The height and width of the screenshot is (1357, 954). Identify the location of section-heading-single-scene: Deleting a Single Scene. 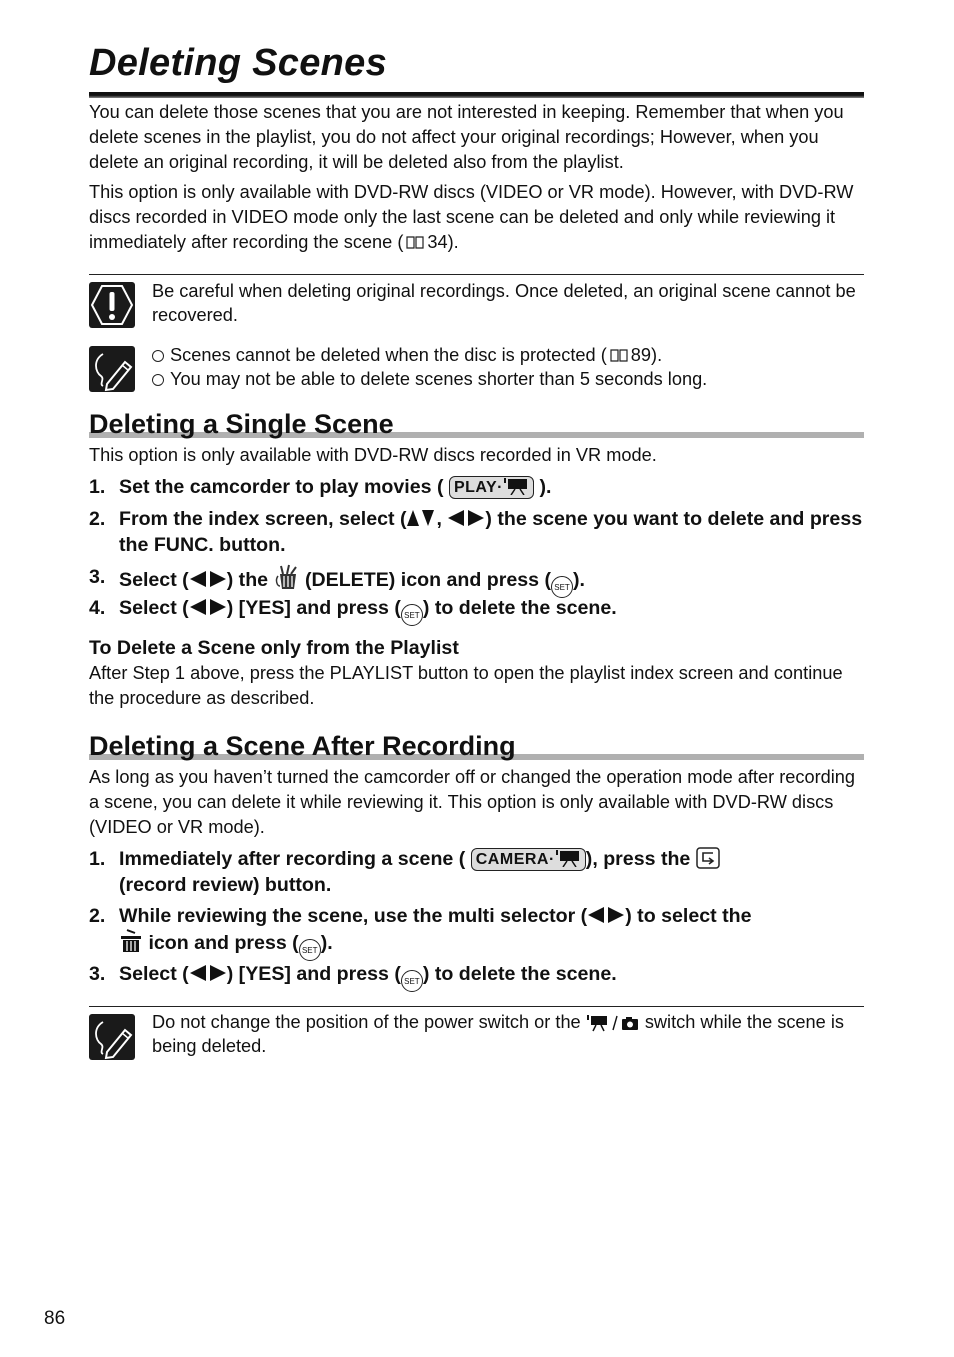
(241, 424).